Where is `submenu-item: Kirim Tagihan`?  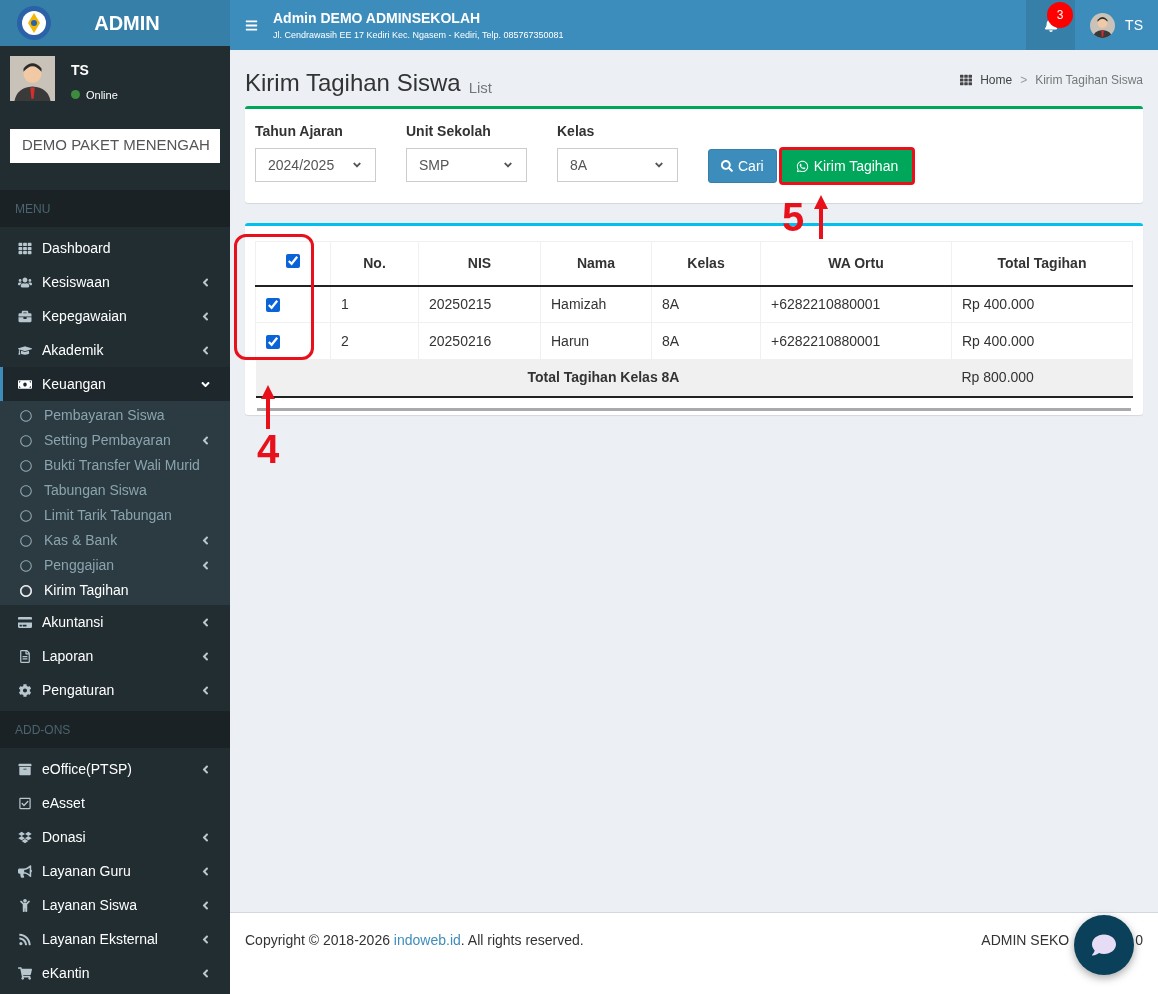 submenu-item: Kirim Tagihan is located at coordinates (115, 590).